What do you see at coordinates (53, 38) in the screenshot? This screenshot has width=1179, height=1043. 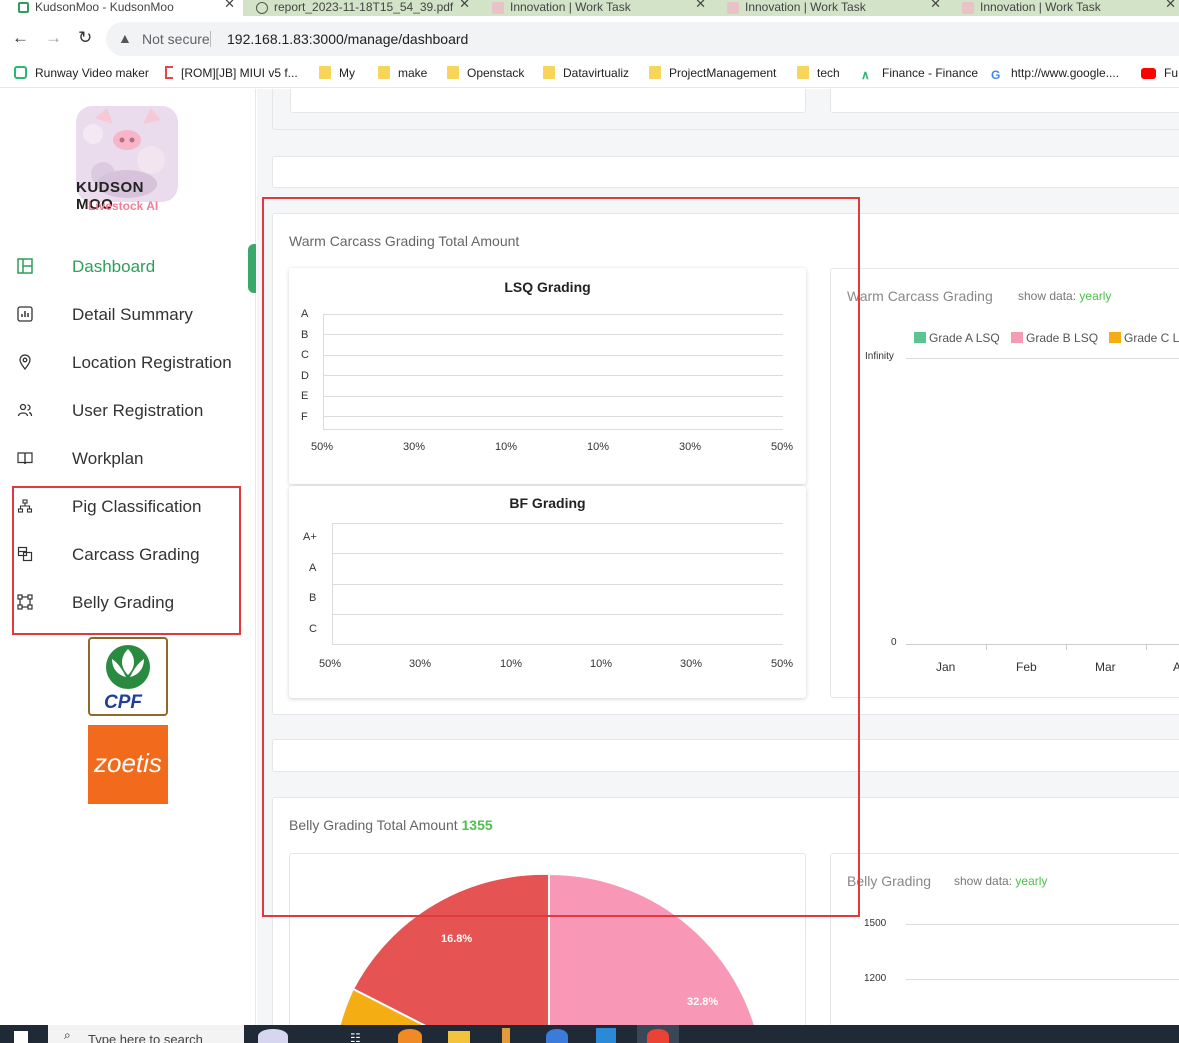 I see `forward-icon: →` at bounding box center [53, 38].